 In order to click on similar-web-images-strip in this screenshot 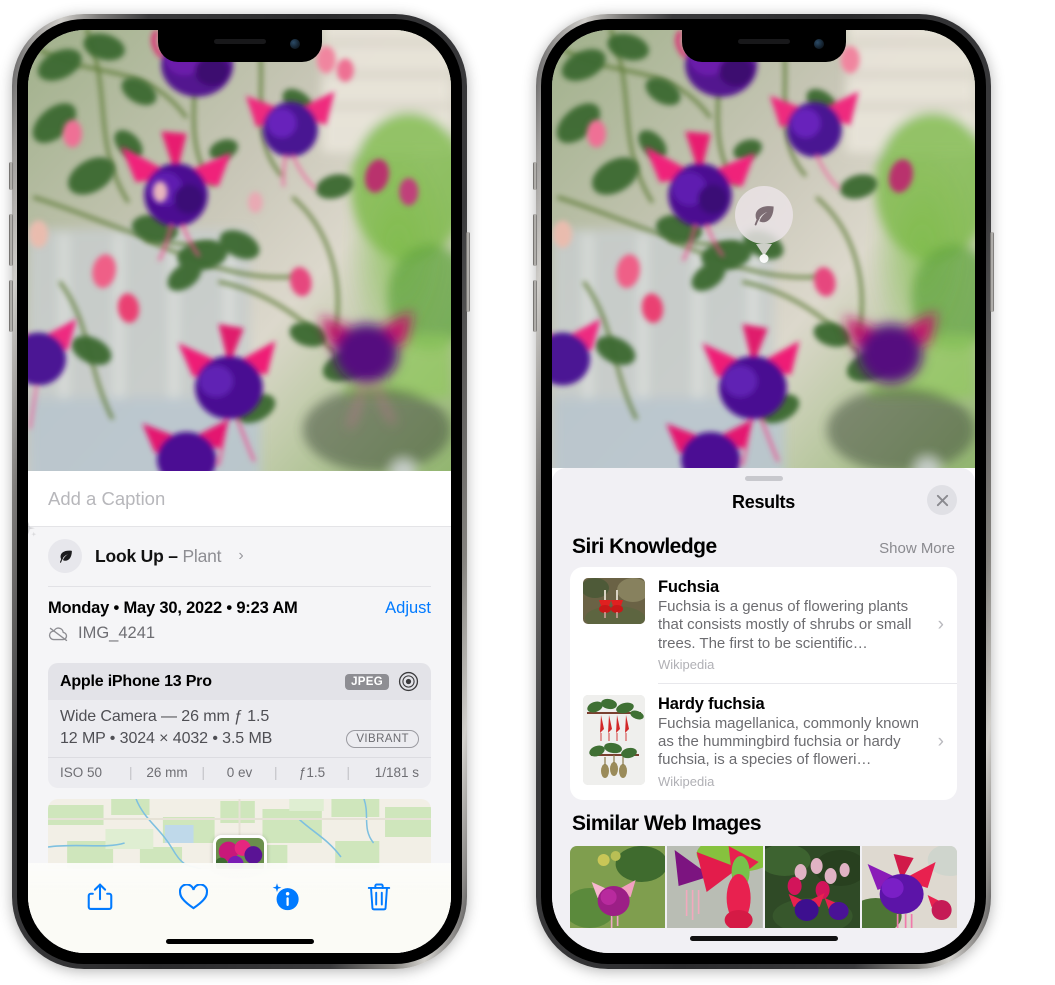, I will do `click(763, 886)`.